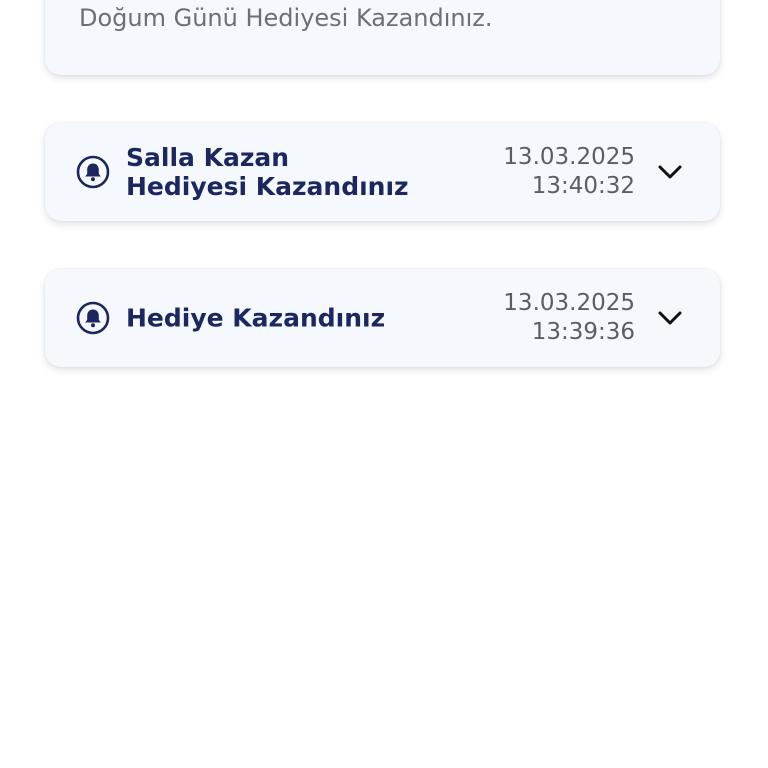  I want to click on notification-body-text: Doğum Günü Hediyesi Kazandınız., so click(286, 18).